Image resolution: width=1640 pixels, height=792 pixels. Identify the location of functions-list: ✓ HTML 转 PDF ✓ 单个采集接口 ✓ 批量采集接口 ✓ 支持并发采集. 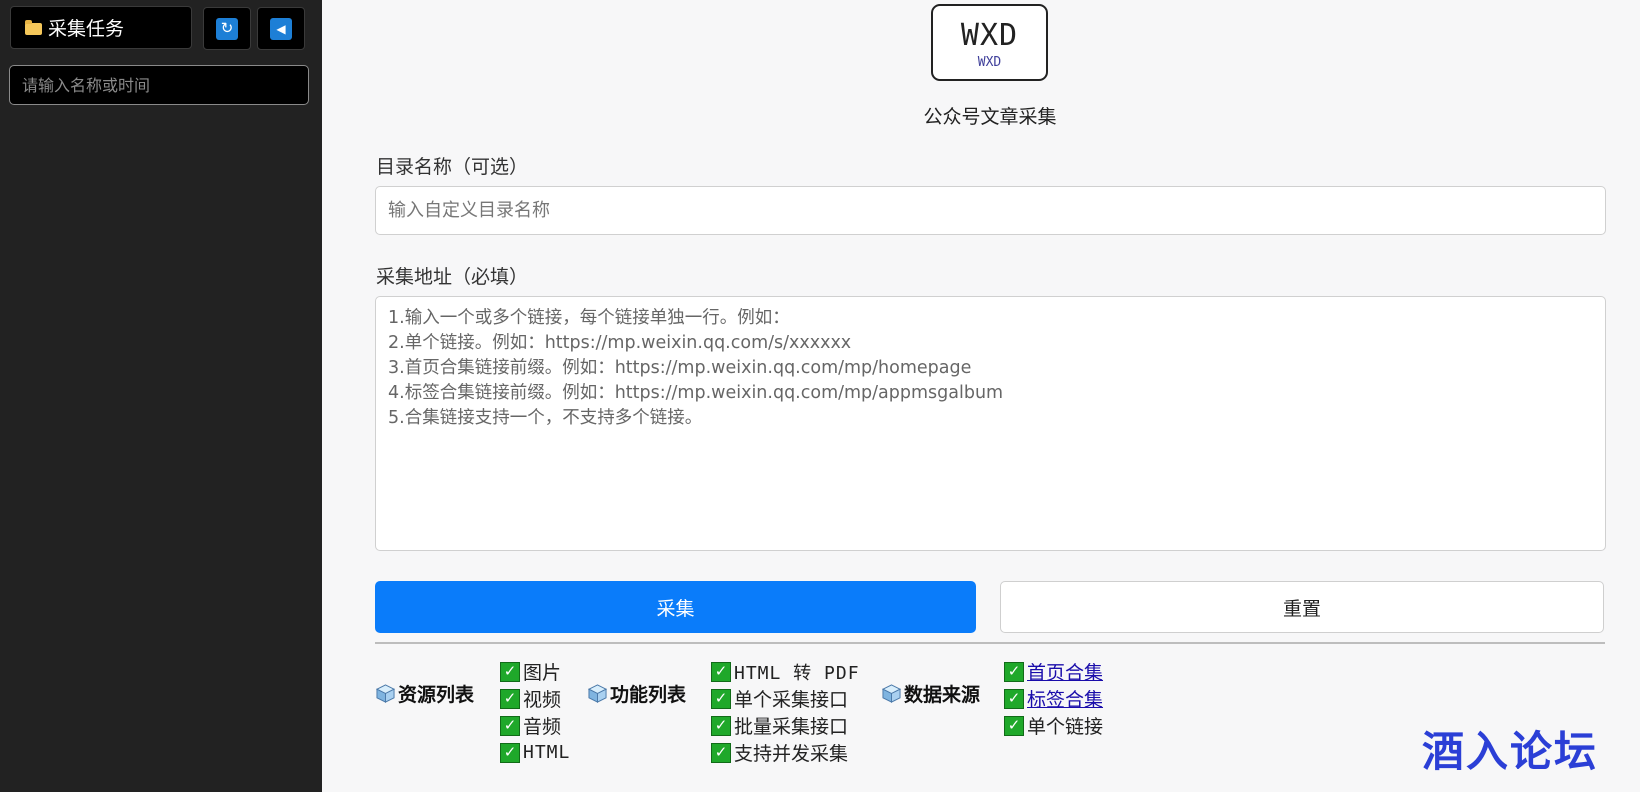
(785, 712).